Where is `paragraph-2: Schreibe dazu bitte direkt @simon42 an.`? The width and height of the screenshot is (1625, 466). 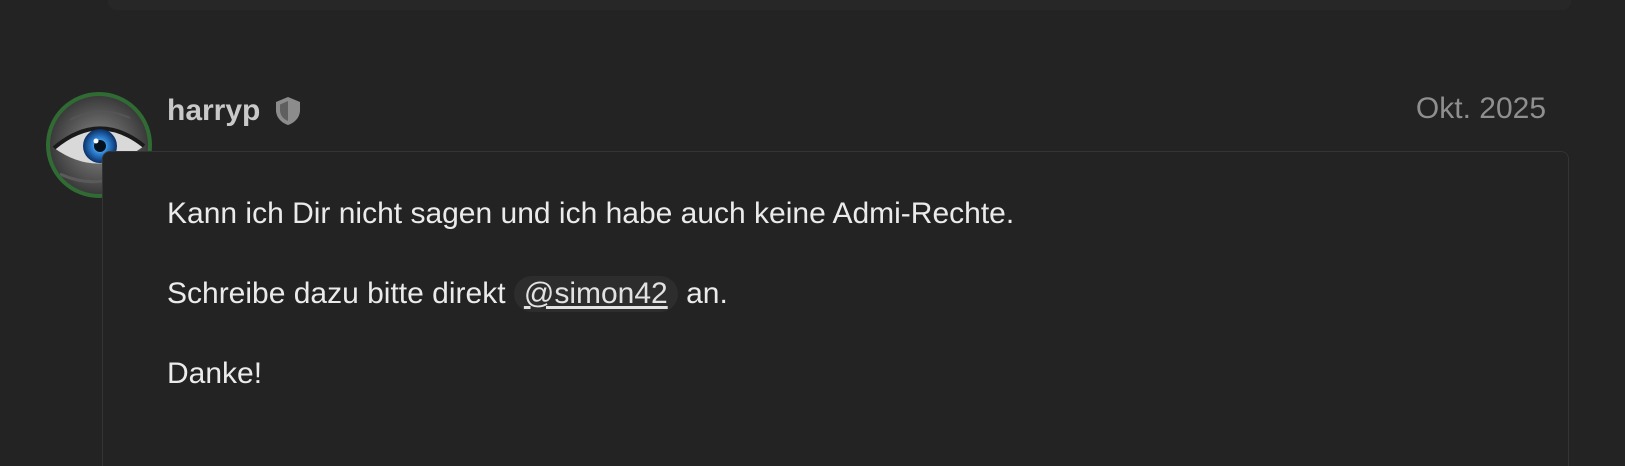 paragraph-2: Schreibe dazu bitte direkt @simon42 an. is located at coordinates (590, 294).